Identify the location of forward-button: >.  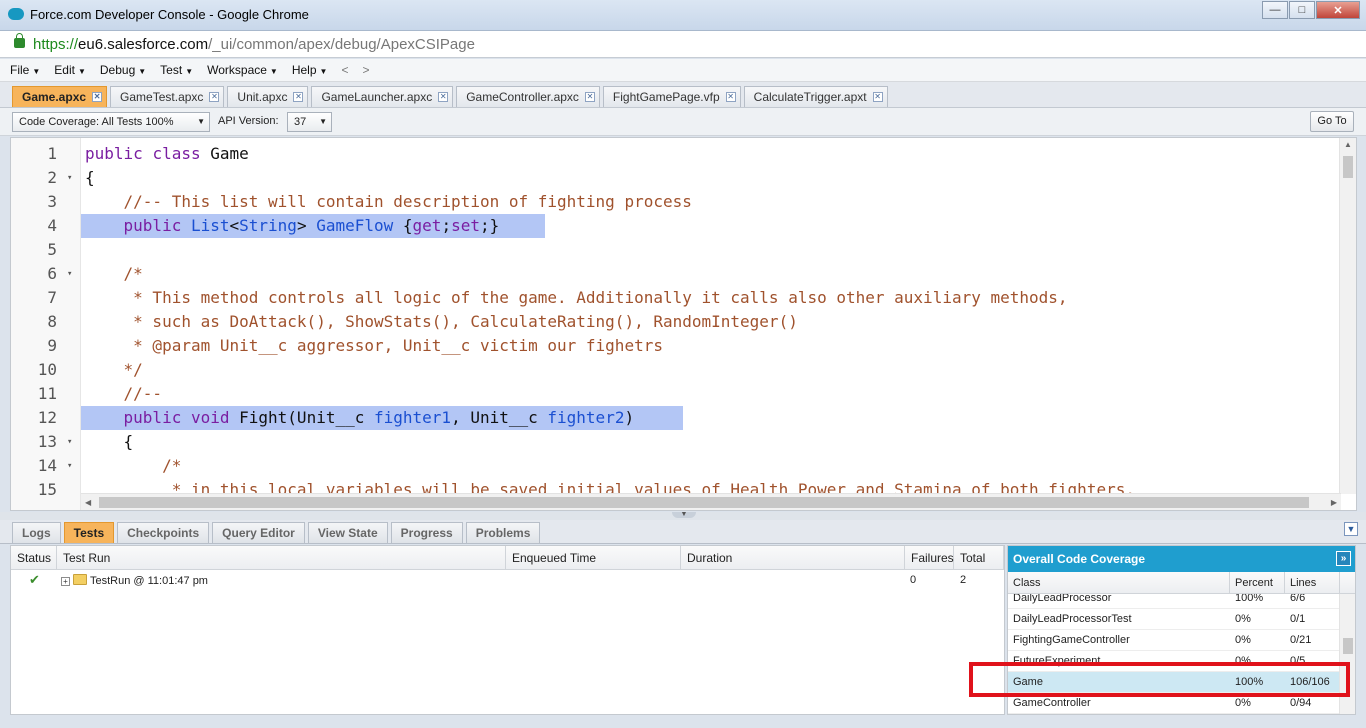
(365, 70).